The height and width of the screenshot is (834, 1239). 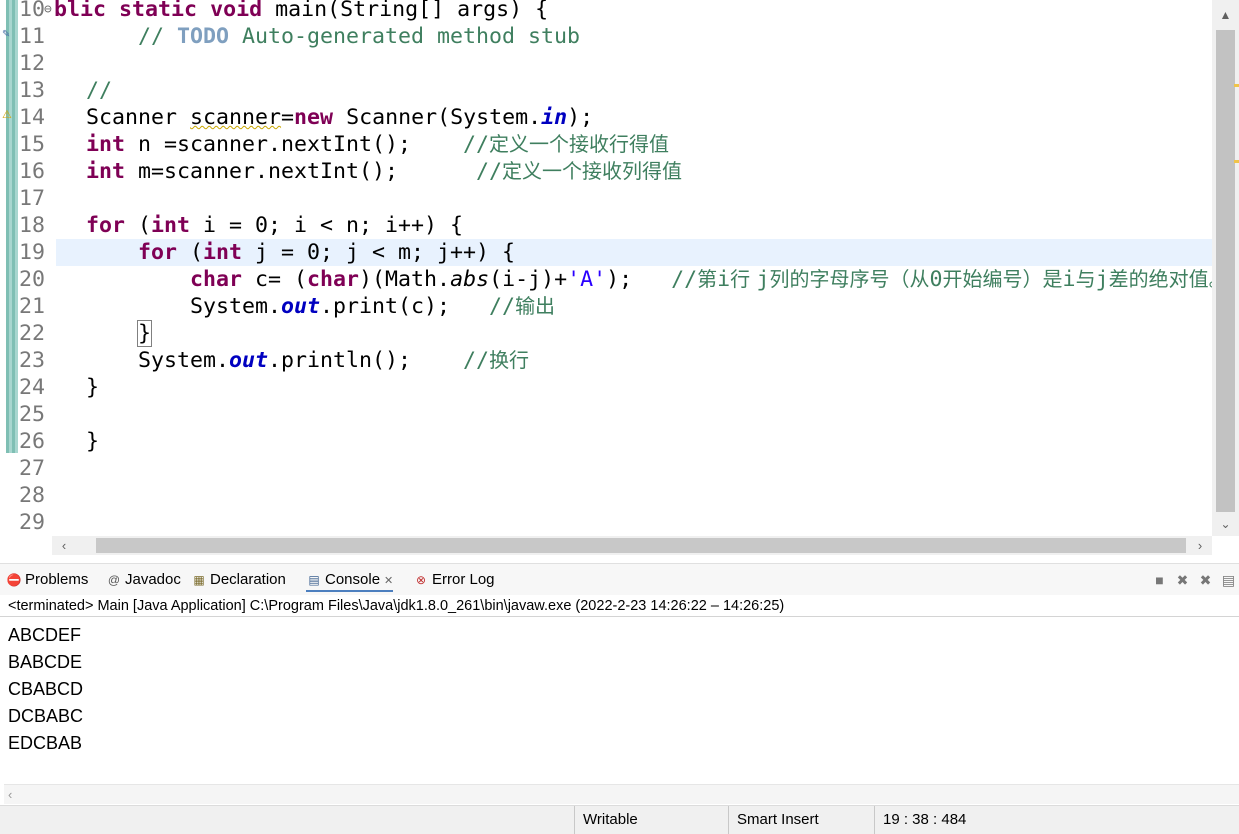 What do you see at coordinates (32, 333) in the screenshot?
I see `line-number: 22` at bounding box center [32, 333].